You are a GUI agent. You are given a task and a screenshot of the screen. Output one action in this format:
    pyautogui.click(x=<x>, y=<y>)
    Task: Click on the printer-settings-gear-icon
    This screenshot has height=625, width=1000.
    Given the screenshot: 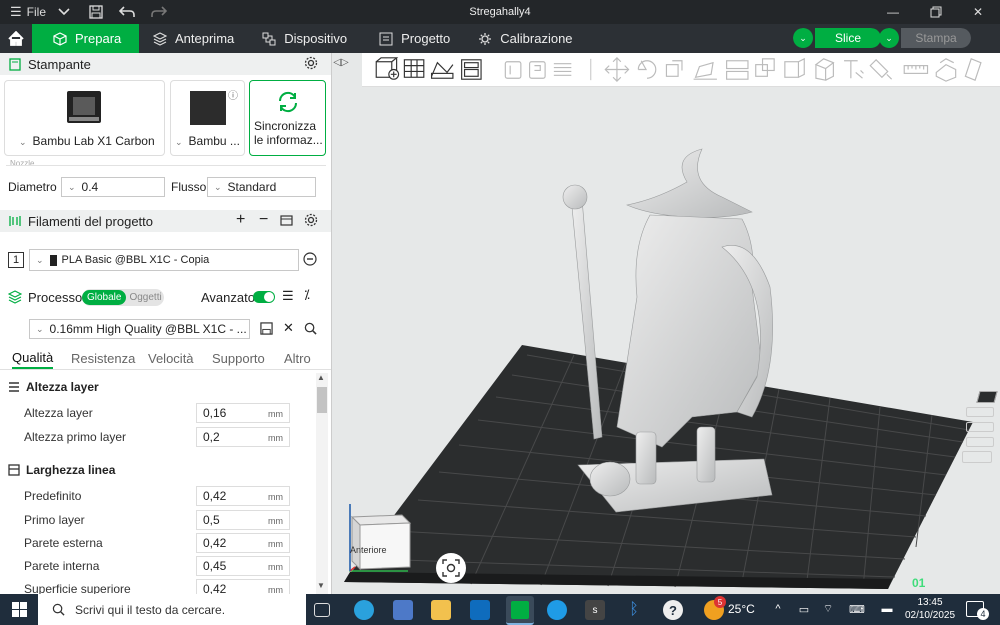 What is the action you would take?
    pyautogui.click(x=311, y=64)
    